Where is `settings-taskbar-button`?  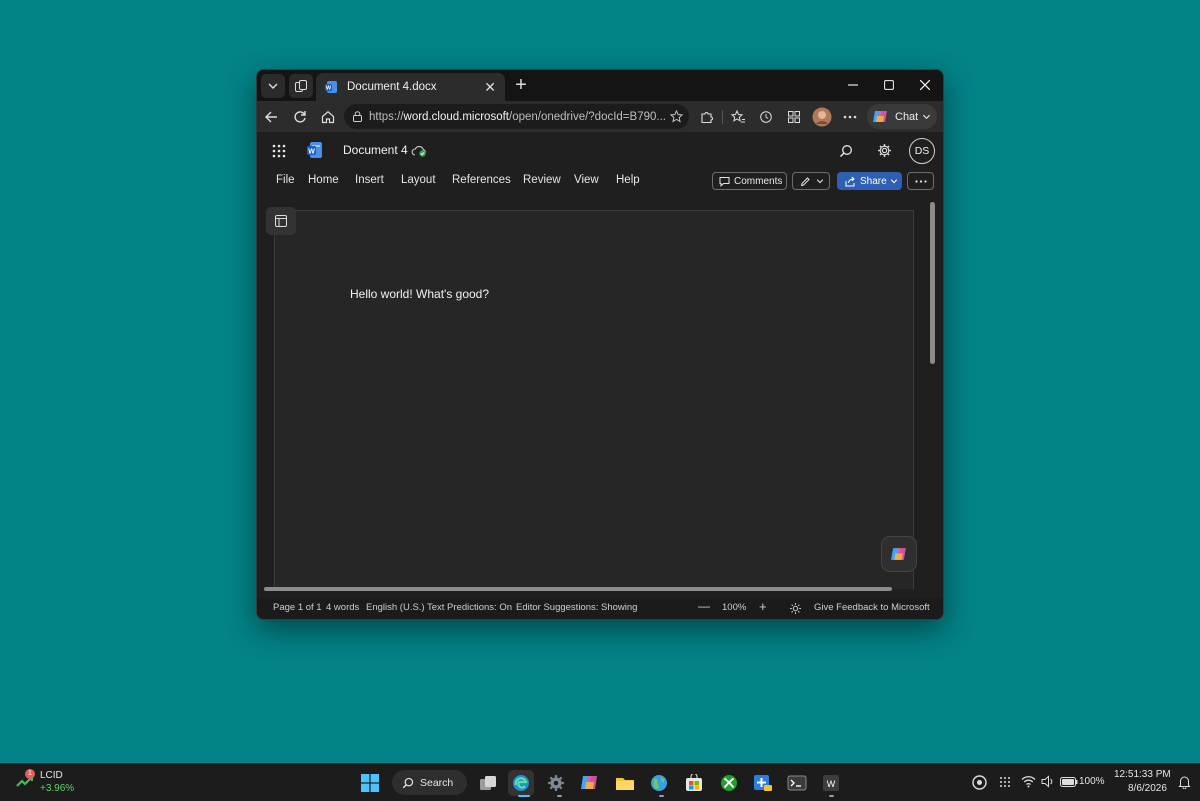 settings-taskbar-button is located at coordinates (556, 783).